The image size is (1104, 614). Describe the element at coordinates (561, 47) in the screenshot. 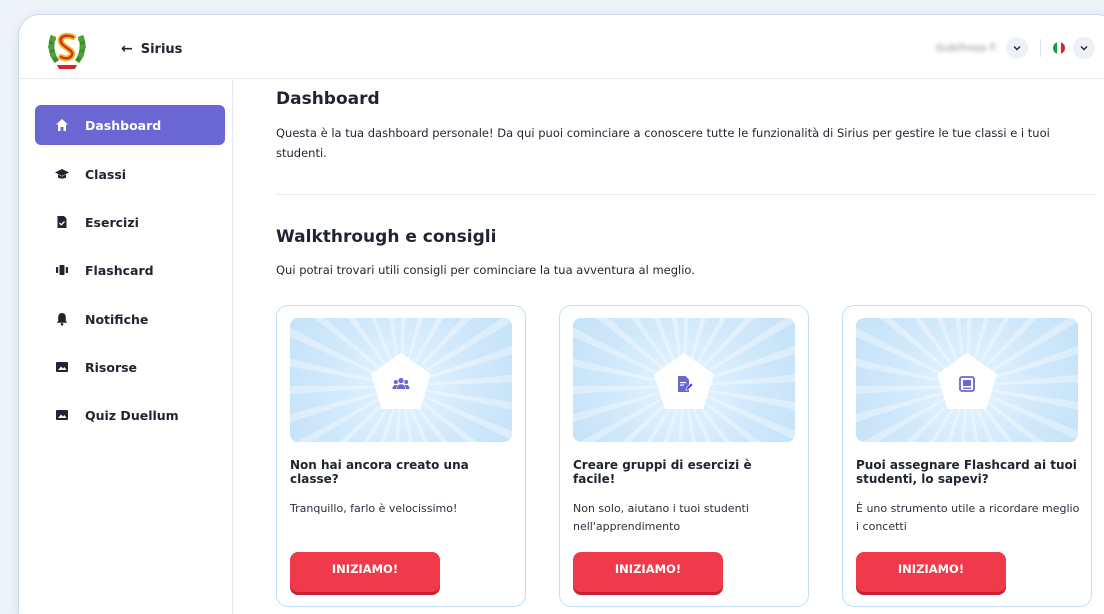

I see `top-header: ← Sirius Gubifrosa F.` at that location.